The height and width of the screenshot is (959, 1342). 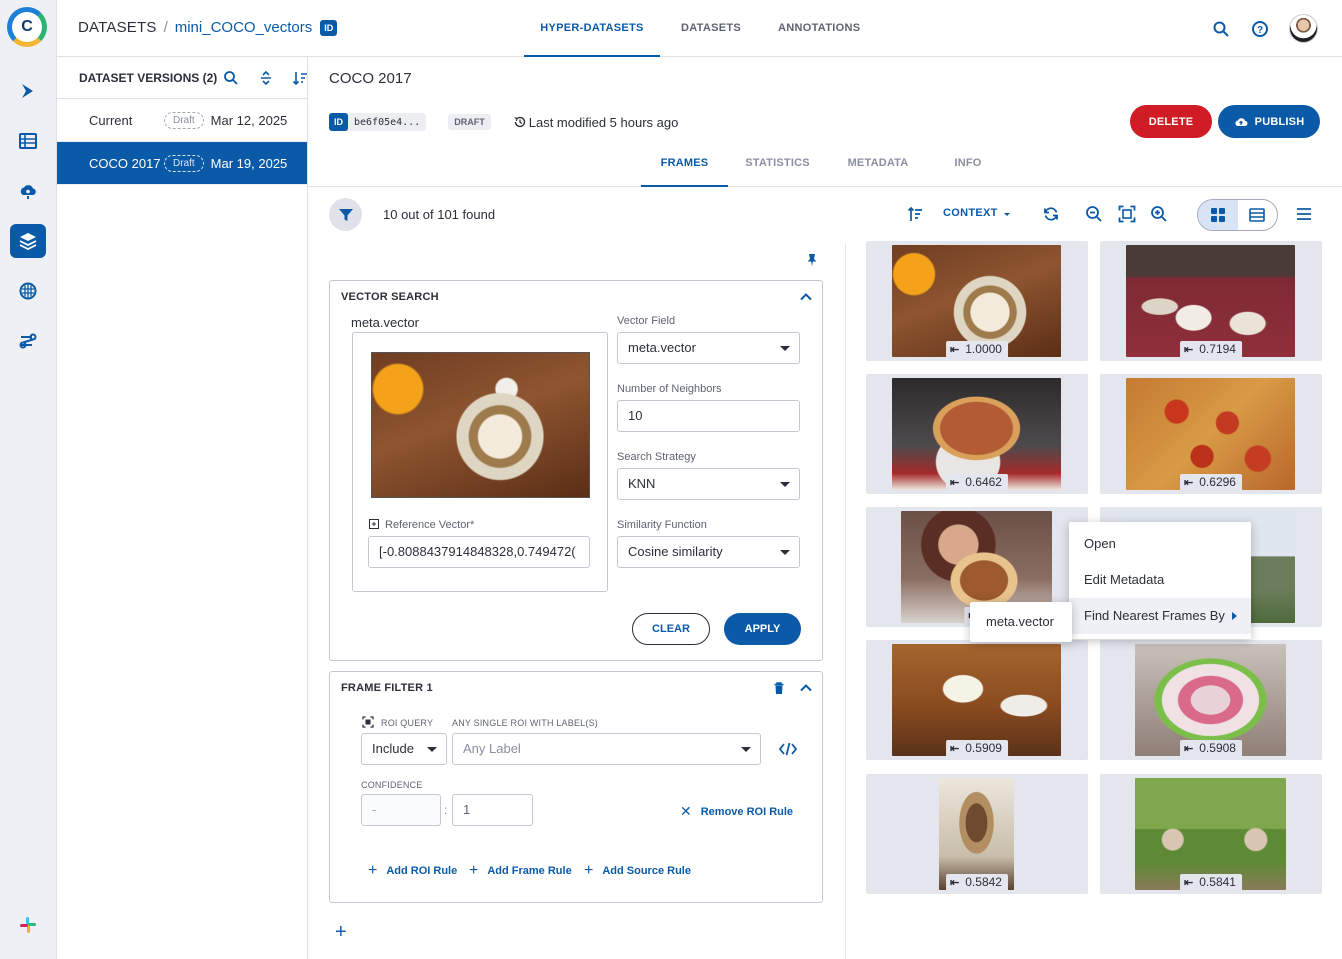 What do you see at coordinates (777, 165) in the screenshot?
I see `tab-statistics: STATISTICS` at bounding box center [777, 165].